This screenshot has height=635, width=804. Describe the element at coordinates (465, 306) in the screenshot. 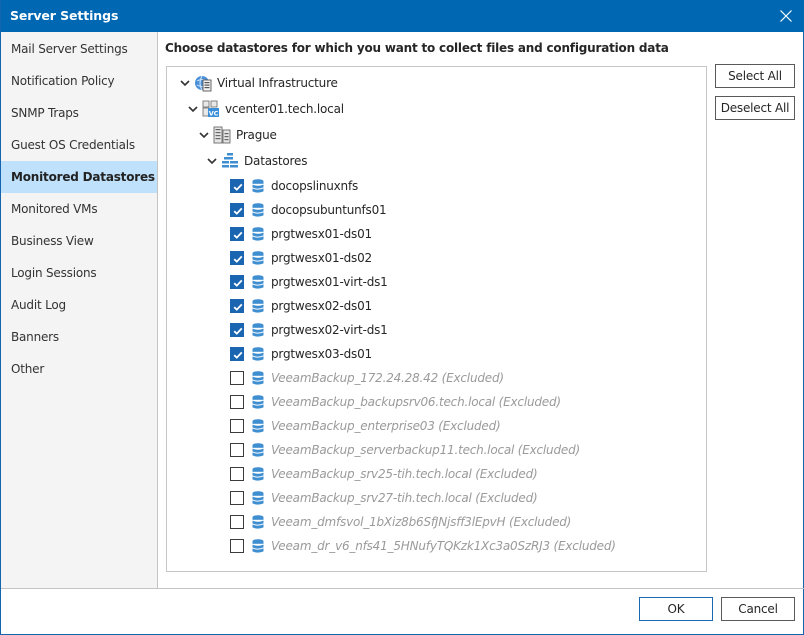

I see `datastore-item: prgtwesx02-ds01` at that location.